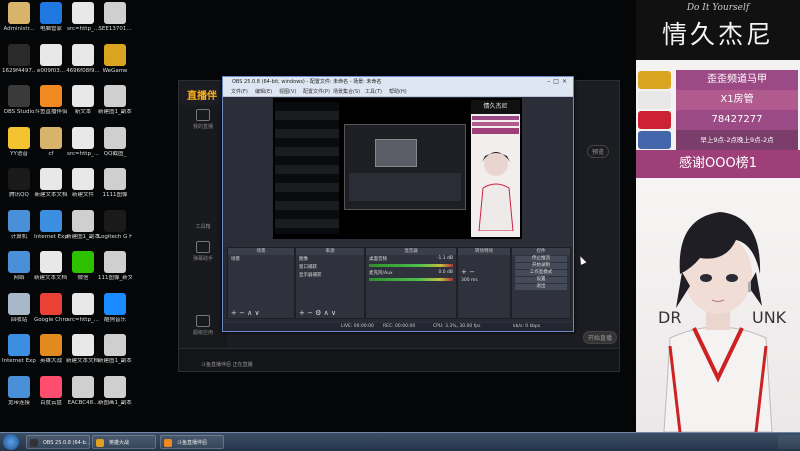  I want to click on taskbar-item: 斗鱼直播伴侣, so click(192, 442).